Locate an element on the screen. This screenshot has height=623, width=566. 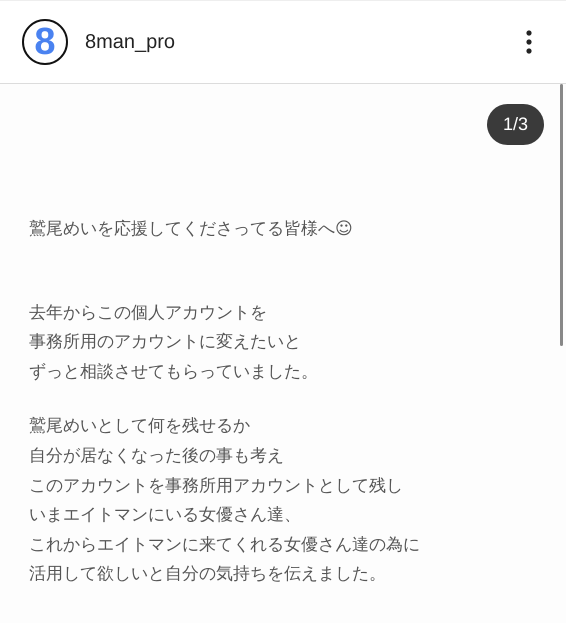
post-text-line: ずっと相談させてもらっていました。 is located at coordinates (174, 372).